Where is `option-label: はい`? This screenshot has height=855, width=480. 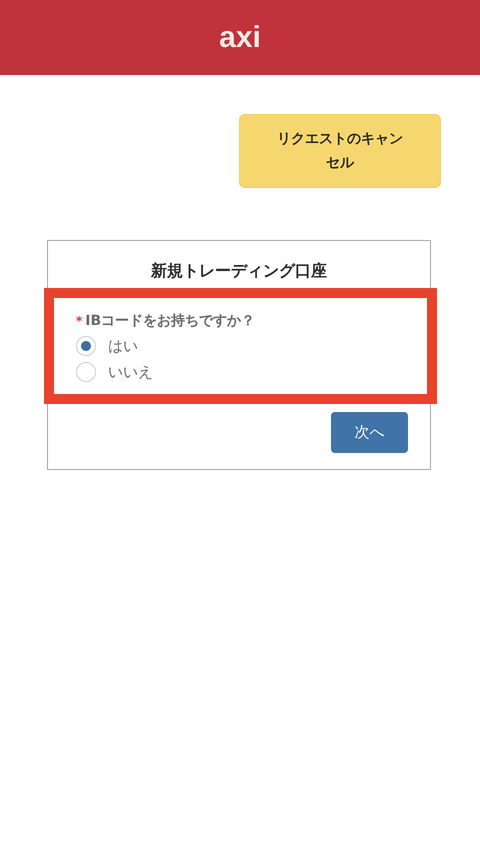
option-label: はい is located at coordinates (123, 346).